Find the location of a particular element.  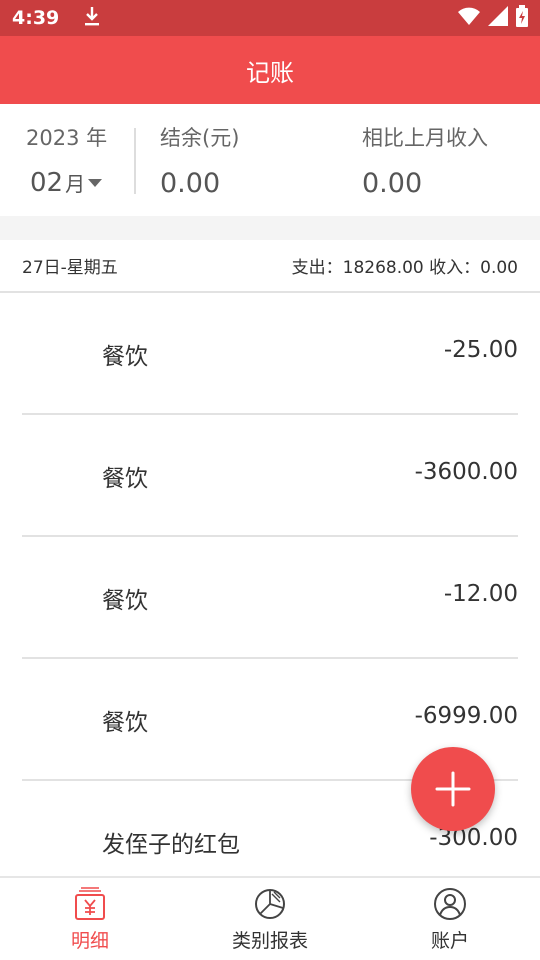

nav-item-details: 明细 is located at coordinates (90, 919).